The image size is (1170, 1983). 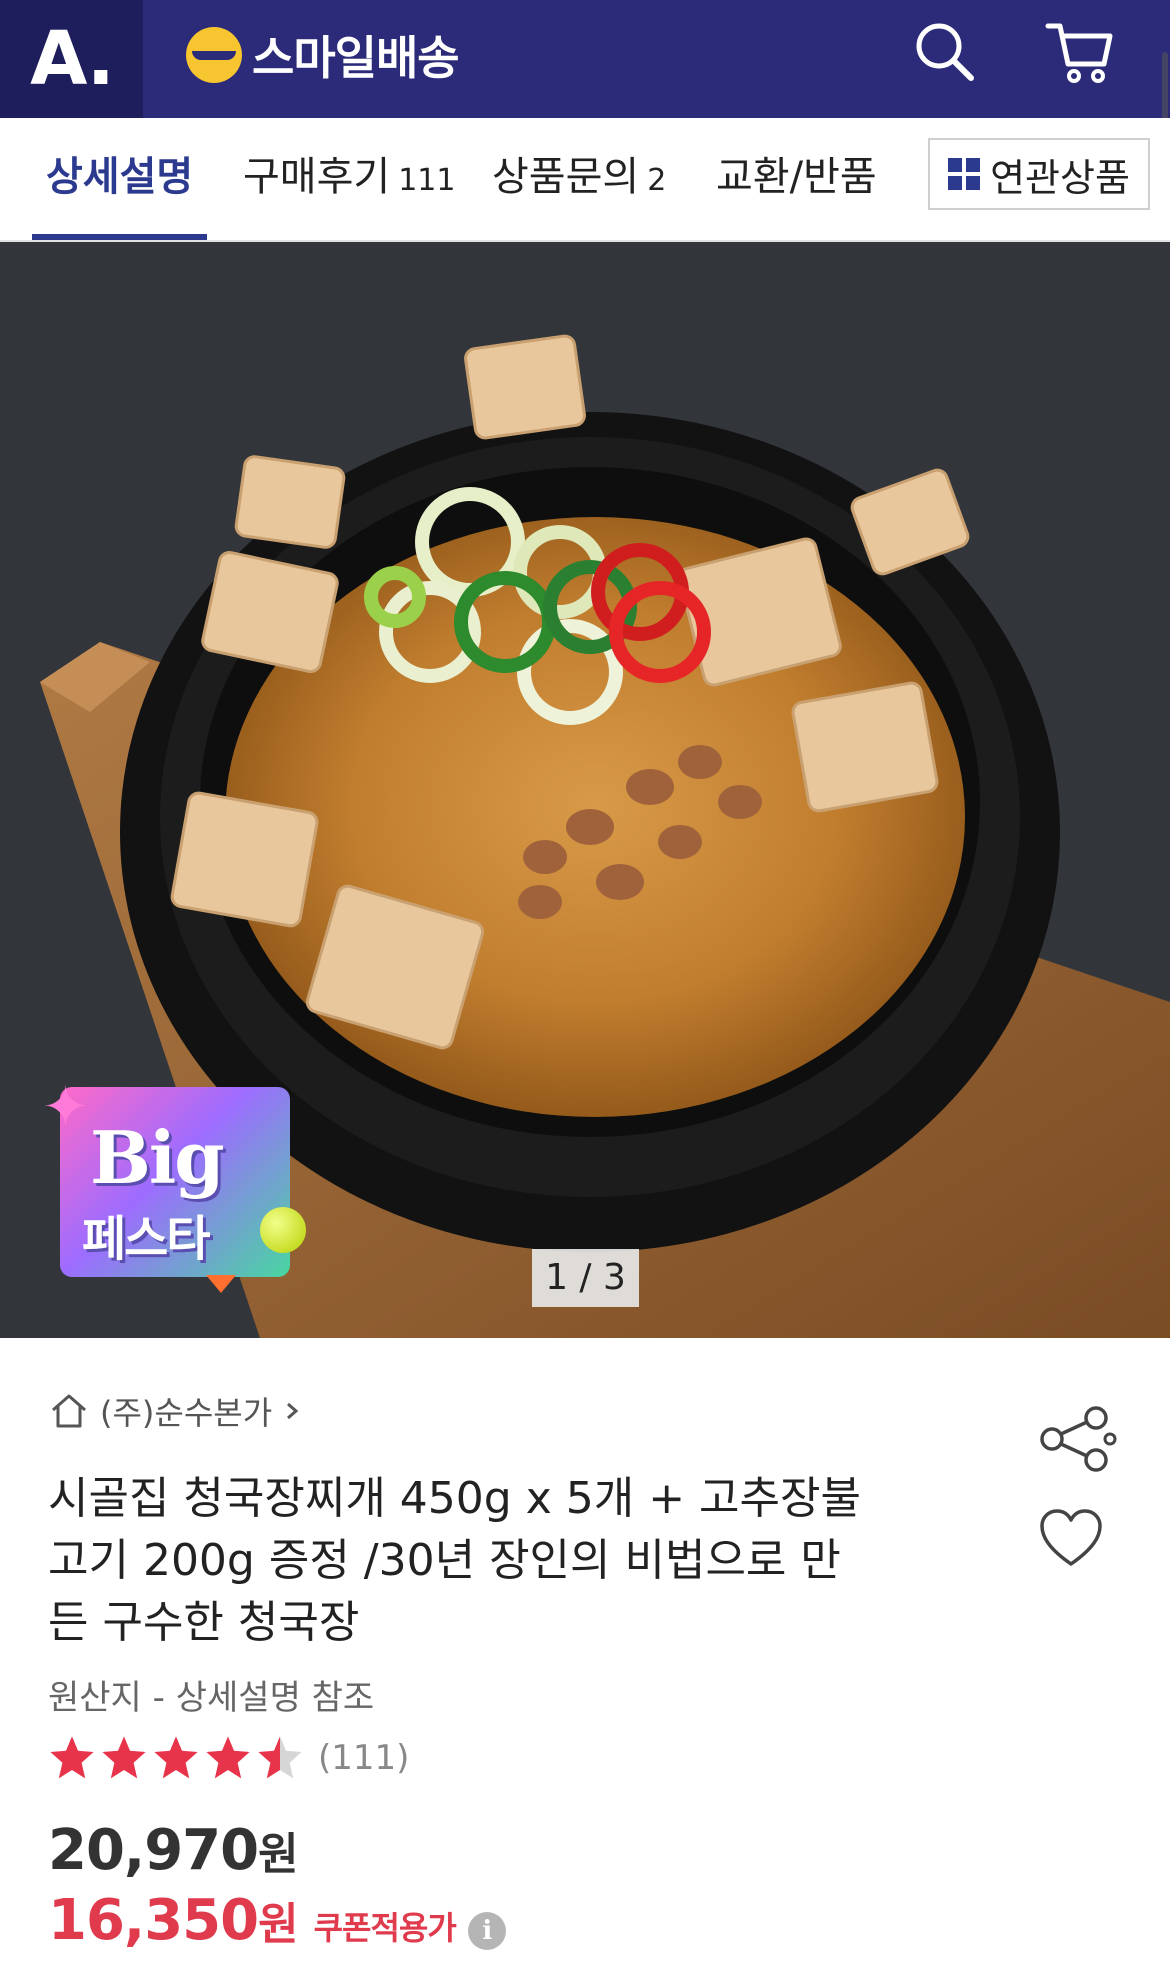 I want to click on related-products-button: 연관상품, so click(x=1039, y=174).